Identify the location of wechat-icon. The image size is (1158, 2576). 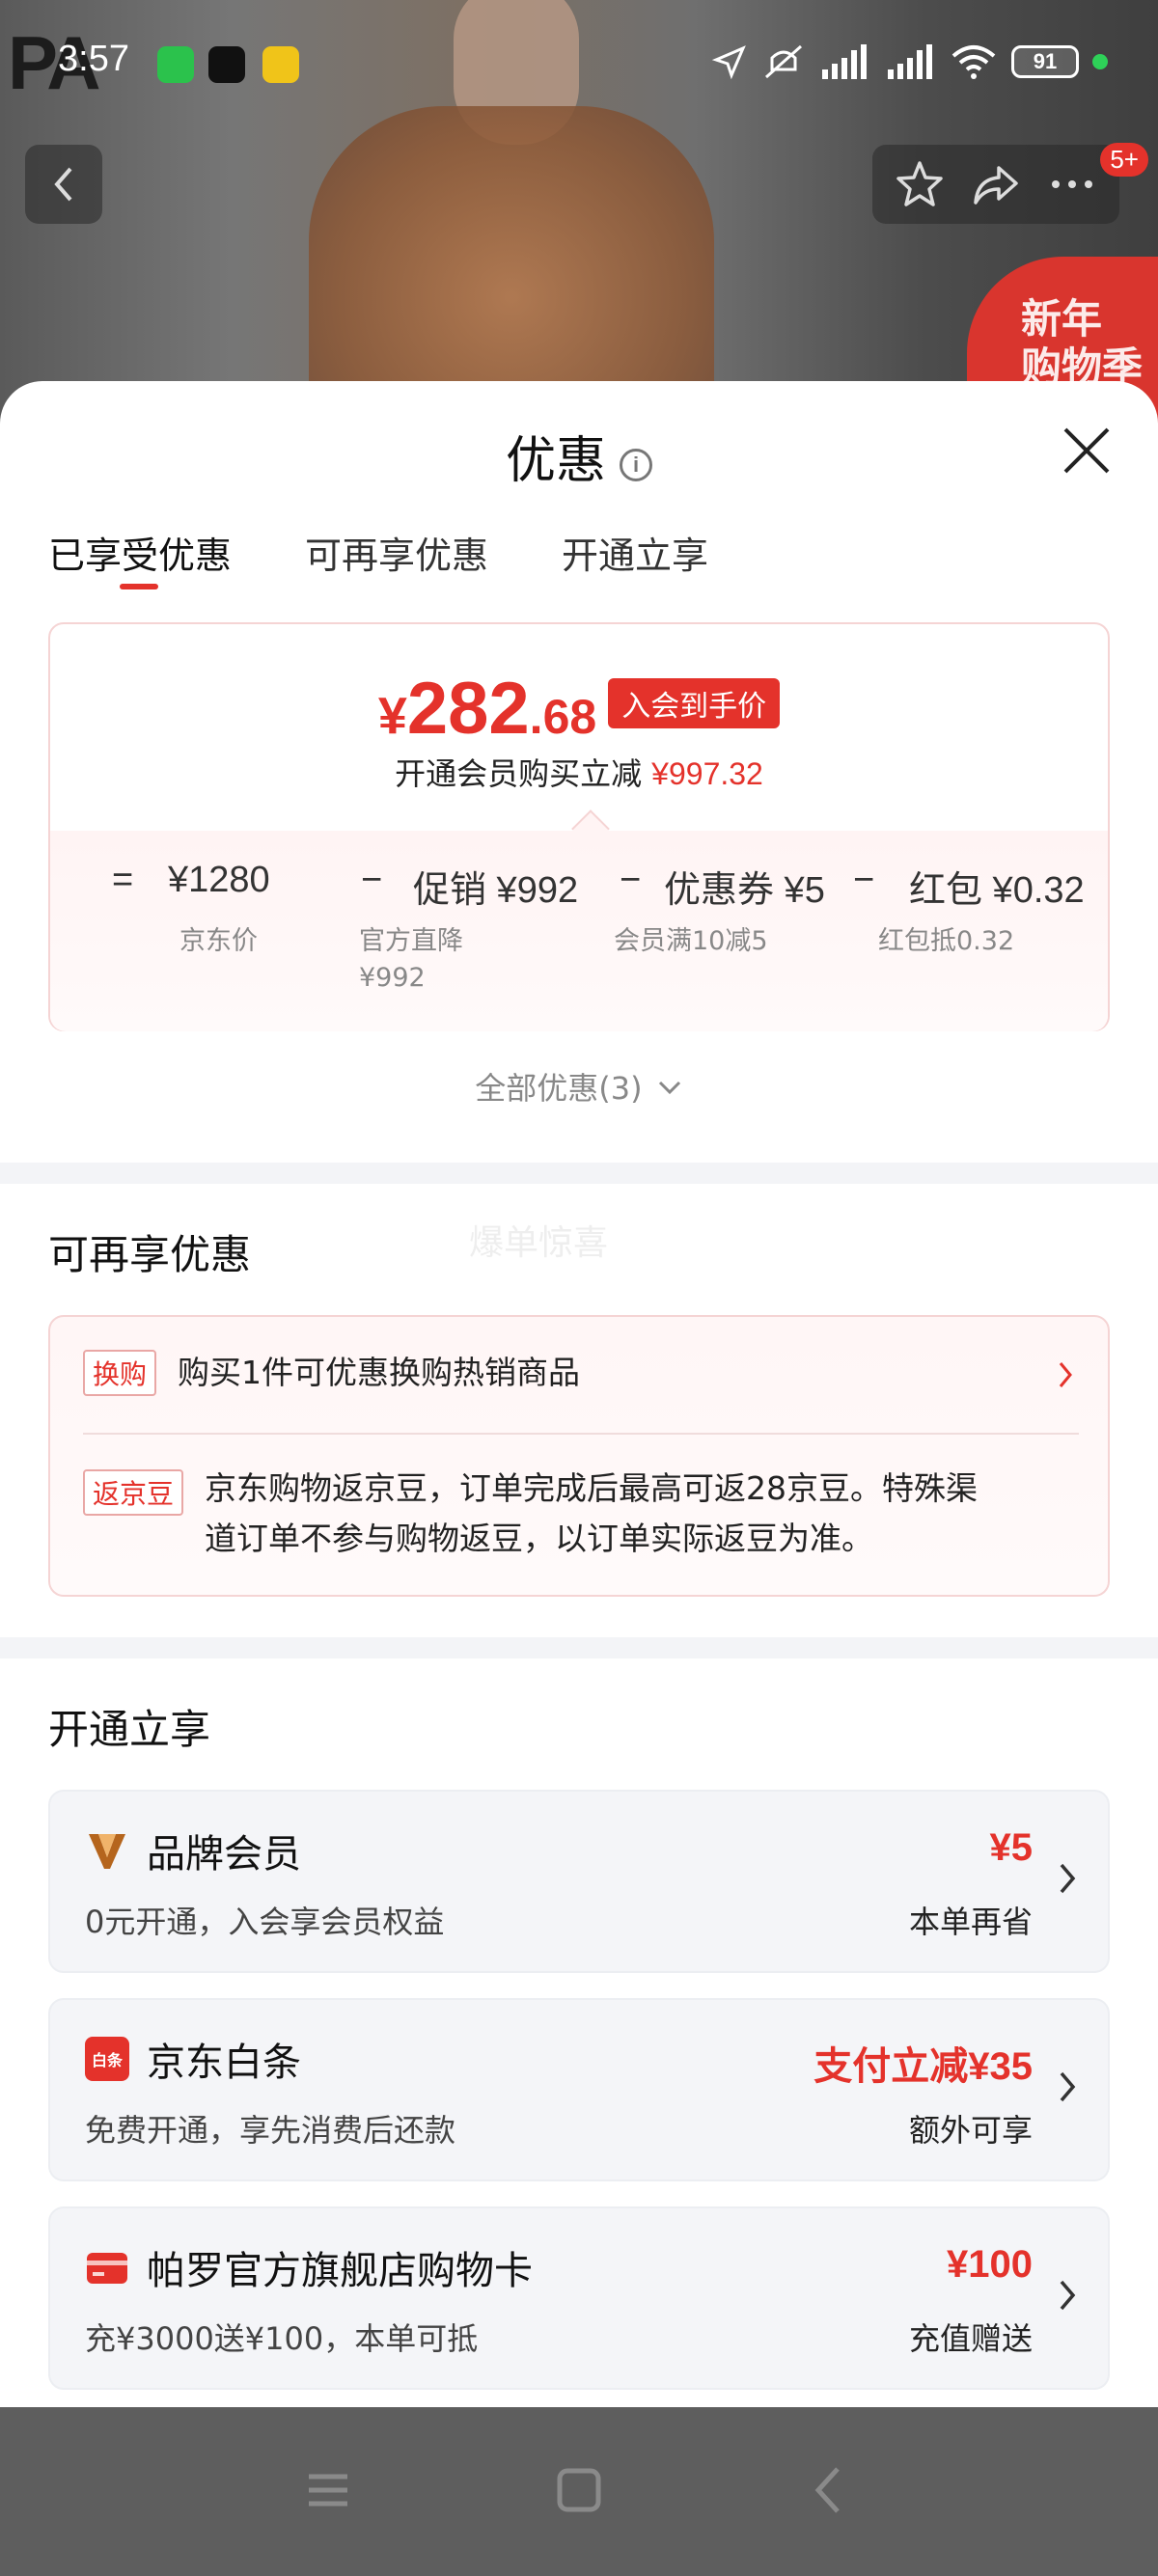
(175, 64).